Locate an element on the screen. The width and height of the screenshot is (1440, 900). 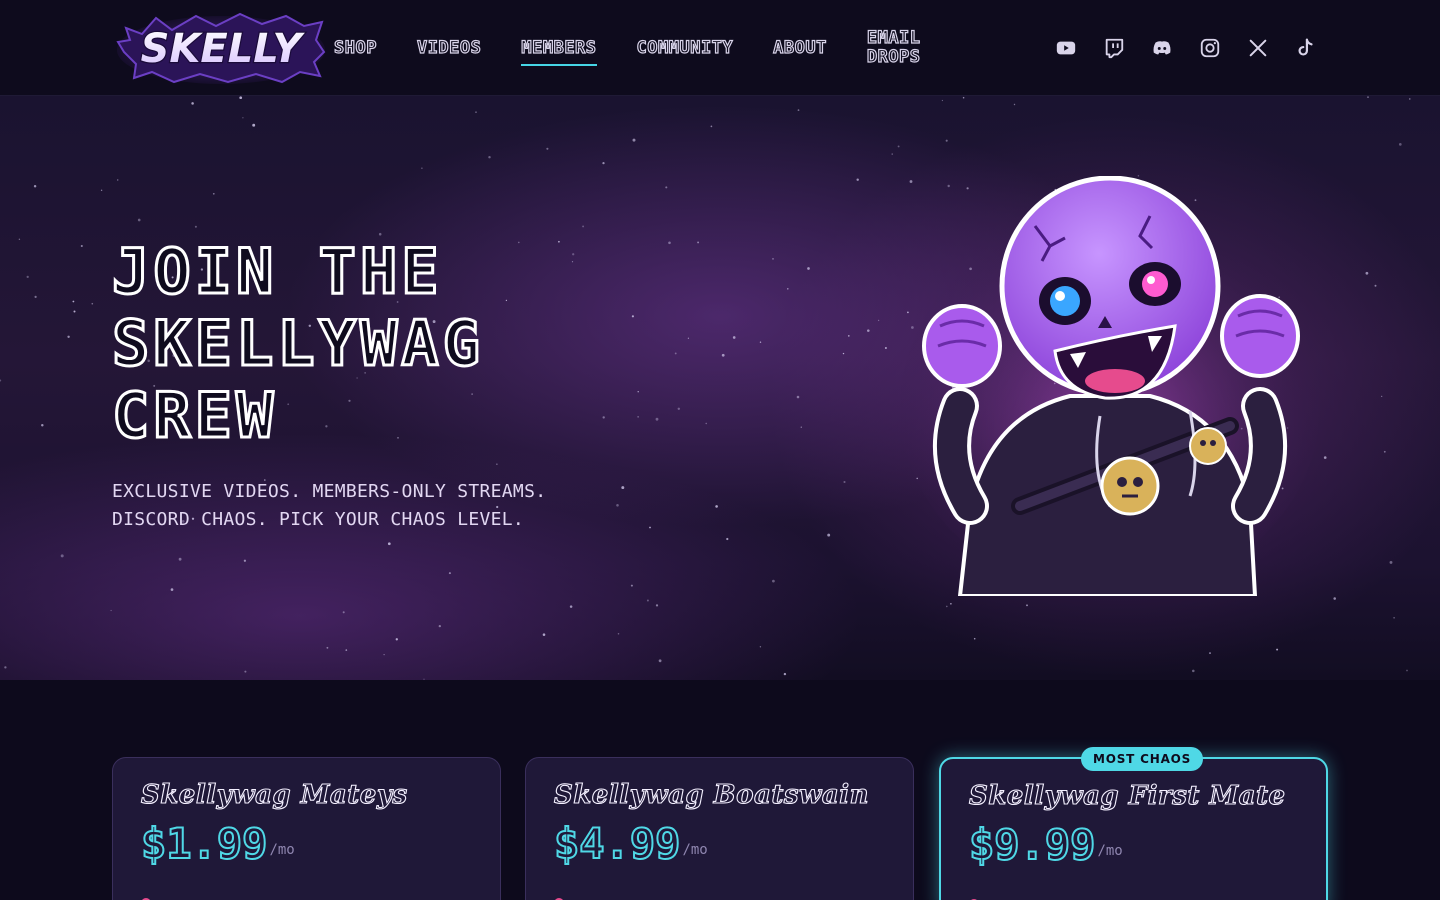
plan-name: Skellywag First Mate is located at coordinates (1127, 795).